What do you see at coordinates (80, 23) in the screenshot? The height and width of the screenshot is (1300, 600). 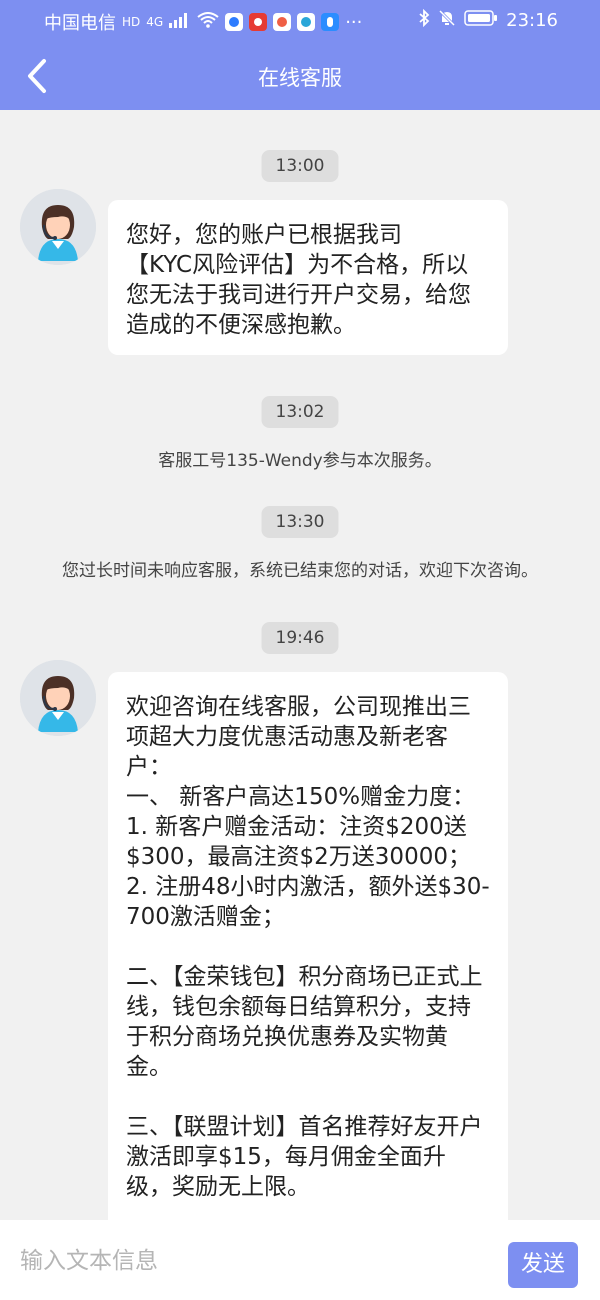 I see `carrier-label: 中国电信` at bounding box center [80, 23].